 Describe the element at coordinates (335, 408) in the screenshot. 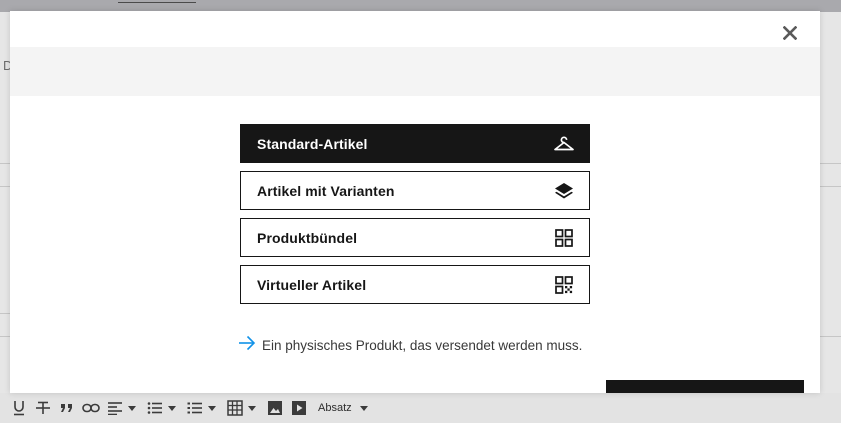

I see `paragraph-format-dropdown: Absatz` at that location.